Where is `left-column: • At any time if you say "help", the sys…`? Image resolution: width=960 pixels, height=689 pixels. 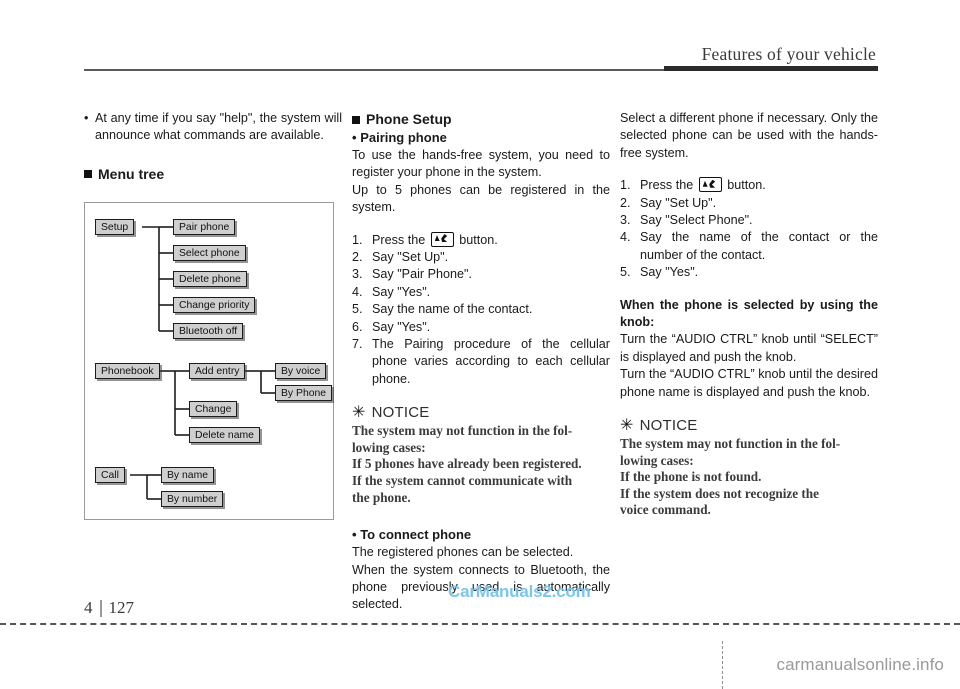
left-column: • At any time if you say "help", the sys… is located at coordinates (213, 147).